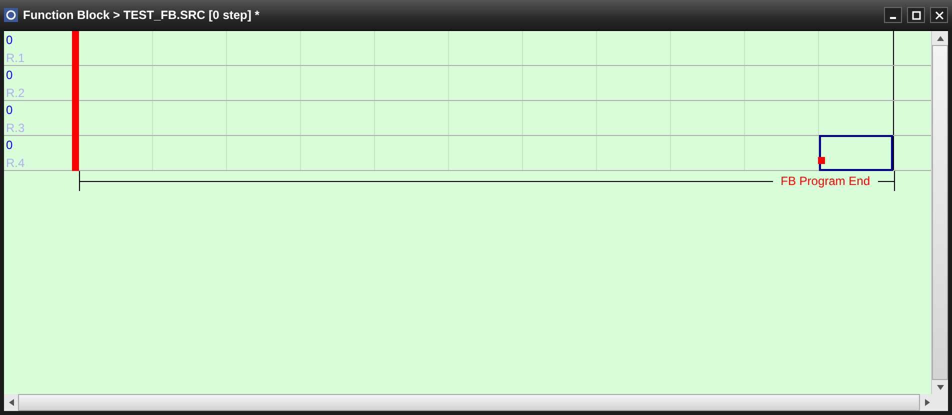  Describe the element at coordinates (940, 387) in the screenshot. I see `scroll-down-icon` at that location.